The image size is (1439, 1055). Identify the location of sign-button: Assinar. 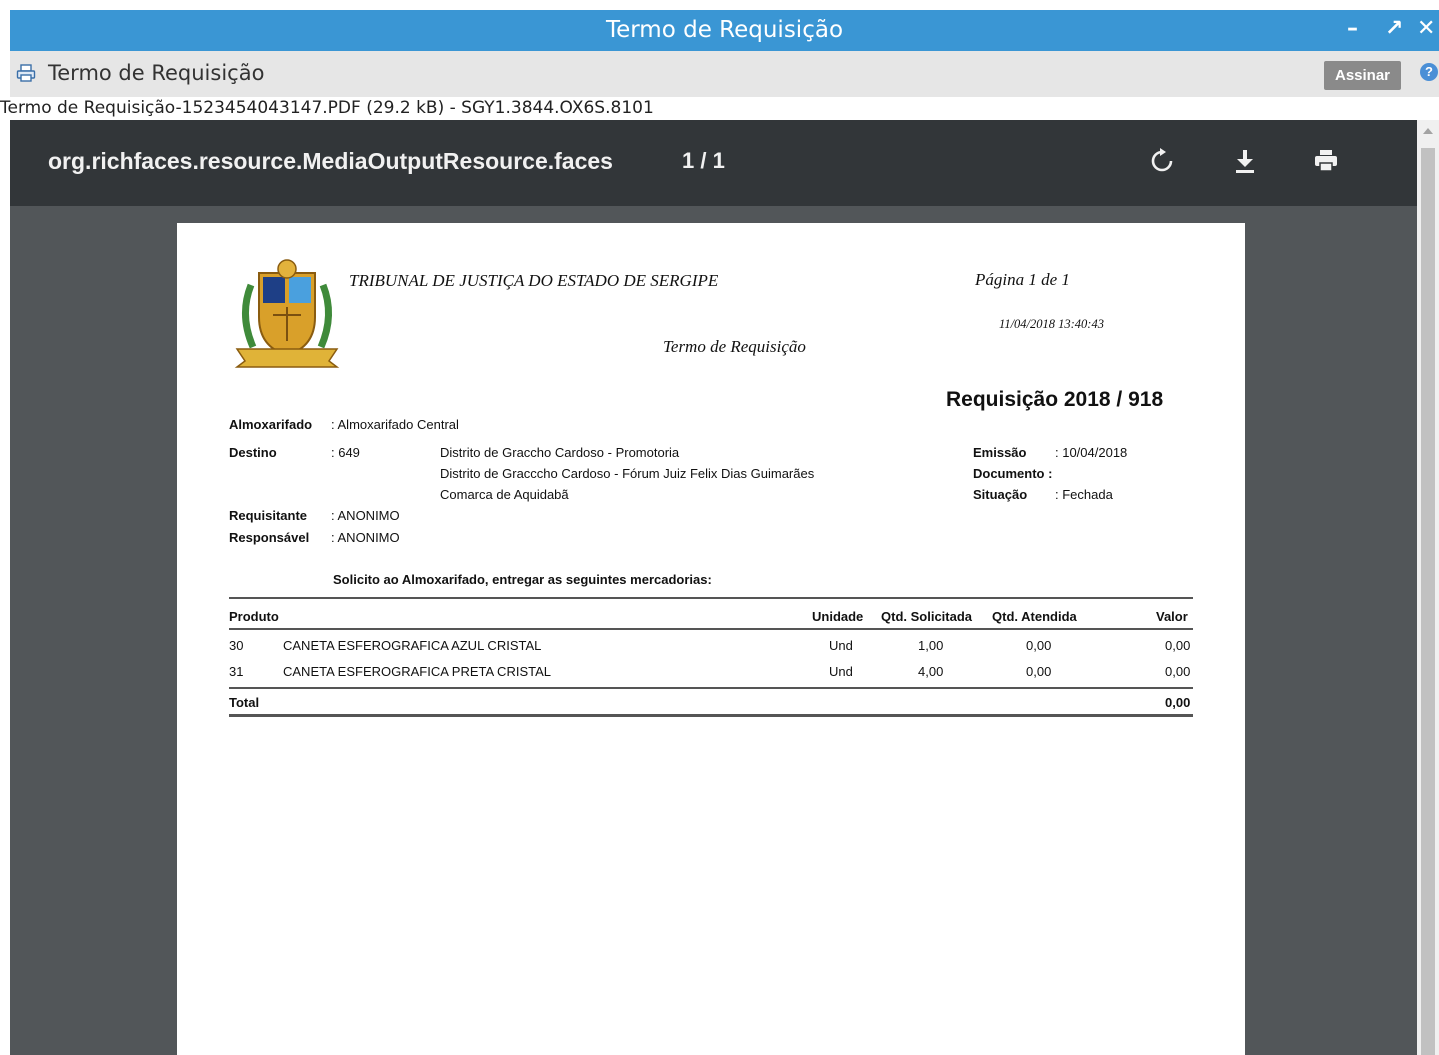
(1362, 75).